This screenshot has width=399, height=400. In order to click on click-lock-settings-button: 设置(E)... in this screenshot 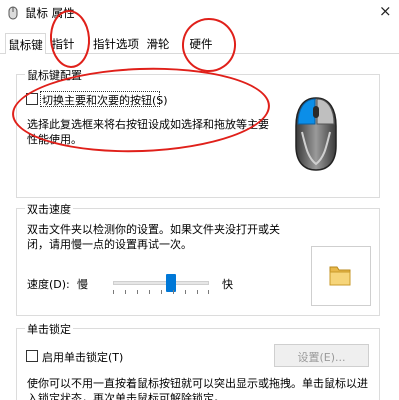, I will do `click(321, 355)`.